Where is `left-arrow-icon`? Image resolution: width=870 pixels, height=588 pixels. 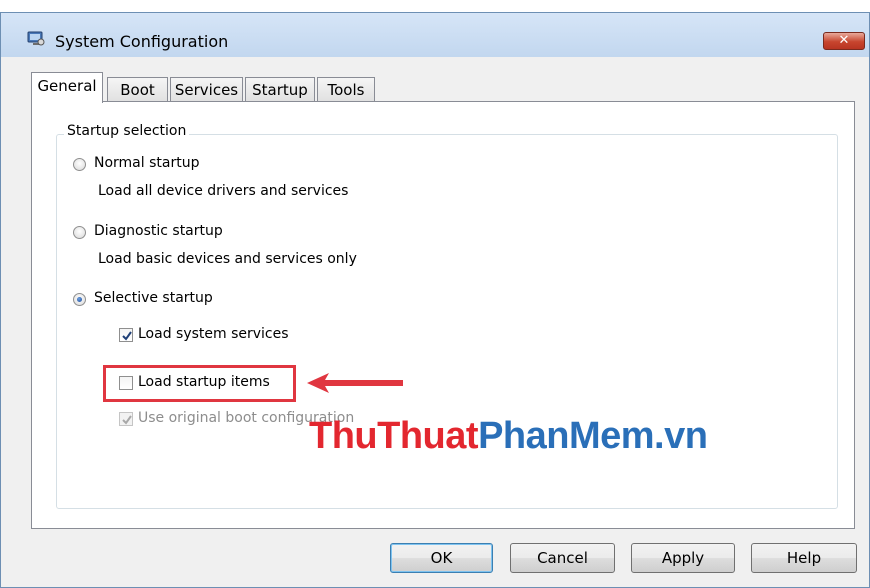 left-arrow-icon is located at coordinates (355, 385).